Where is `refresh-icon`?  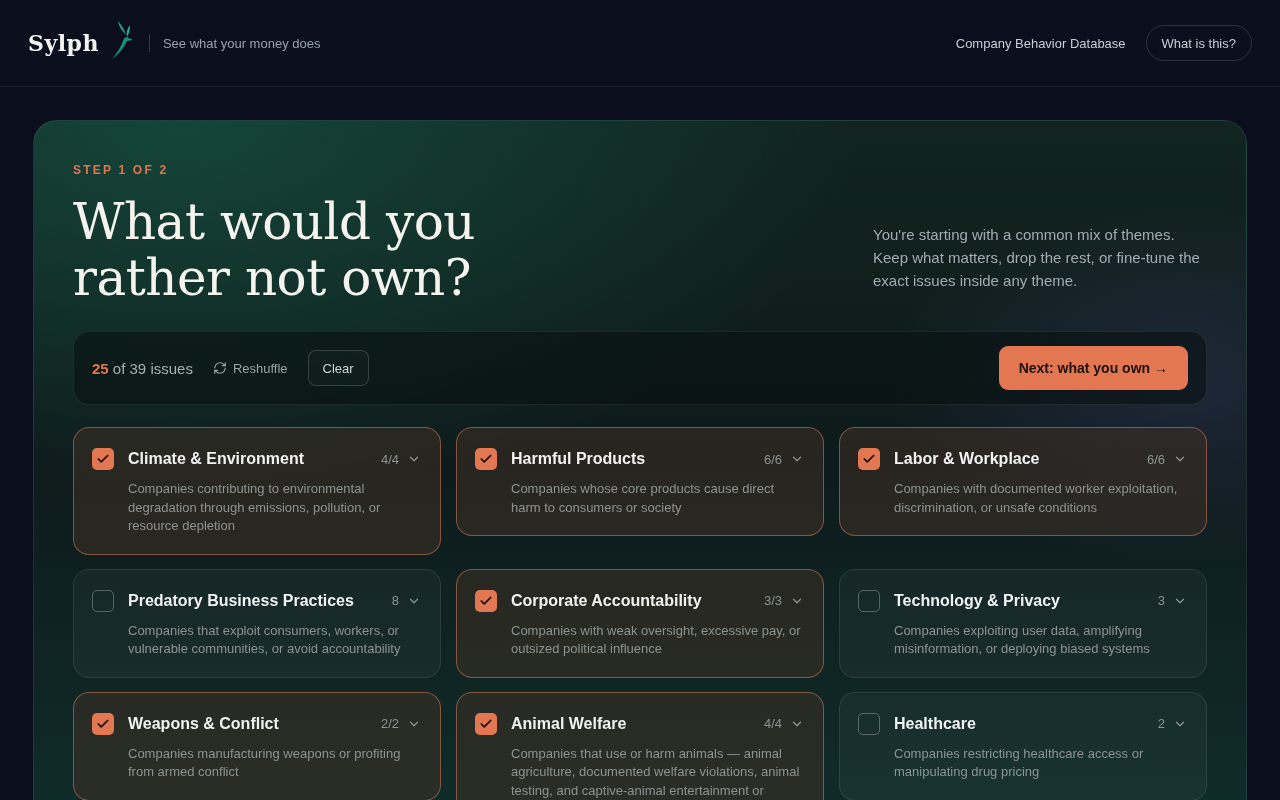
refresh-icon is located at coordinates (219, 368).